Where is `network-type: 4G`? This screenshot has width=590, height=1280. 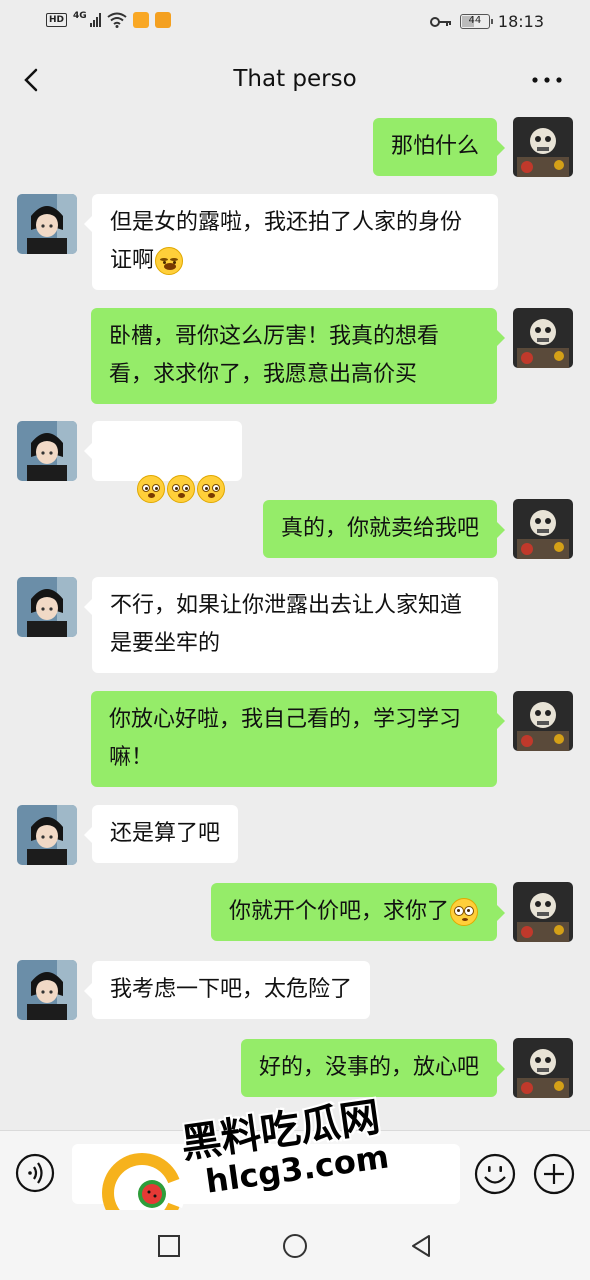
network-type: 4G is located at coordinates (80, 16).